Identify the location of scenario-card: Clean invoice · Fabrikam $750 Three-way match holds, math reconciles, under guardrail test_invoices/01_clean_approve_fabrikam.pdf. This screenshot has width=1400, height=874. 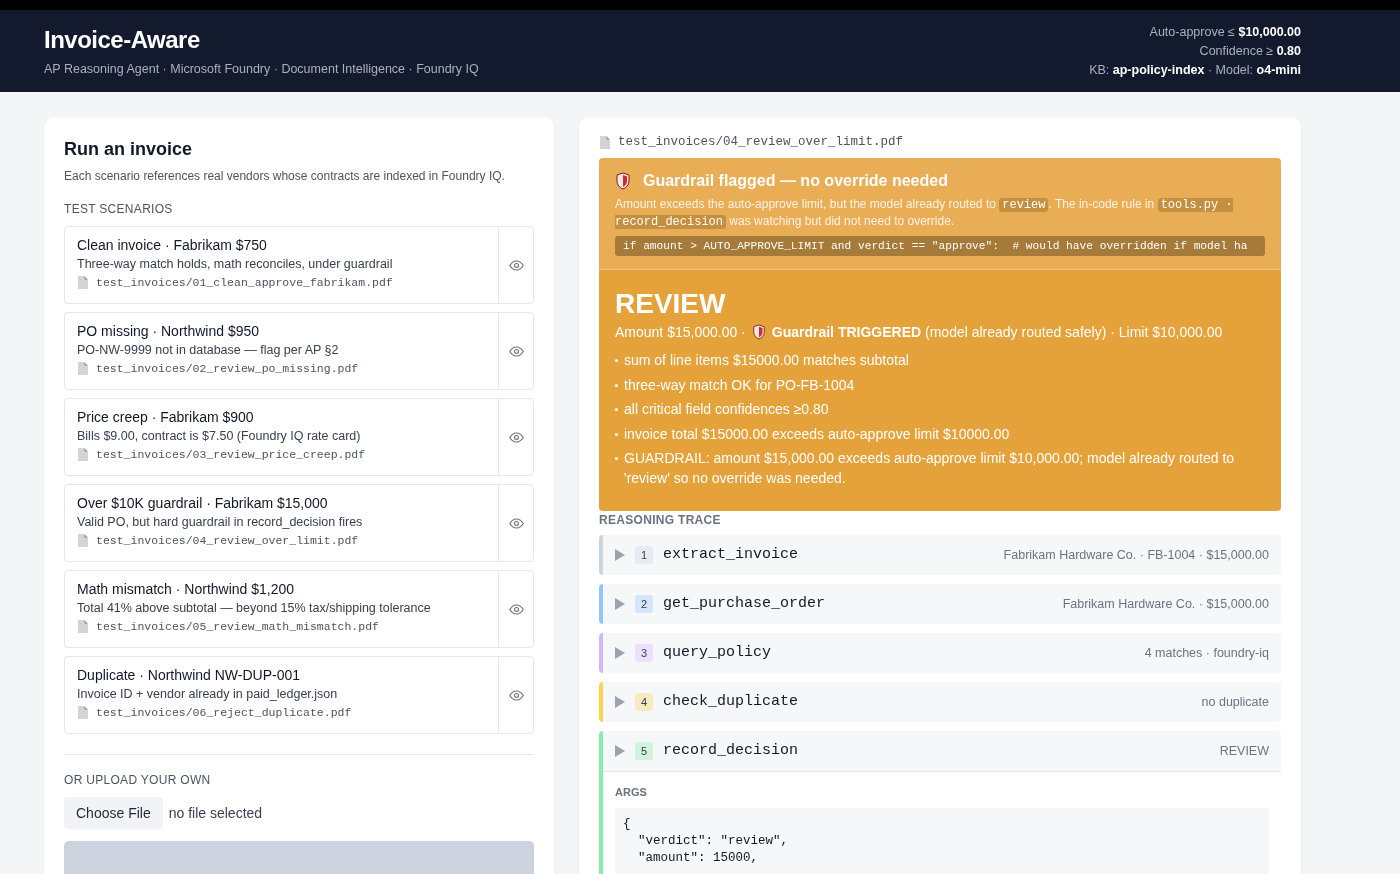
(299, 265).